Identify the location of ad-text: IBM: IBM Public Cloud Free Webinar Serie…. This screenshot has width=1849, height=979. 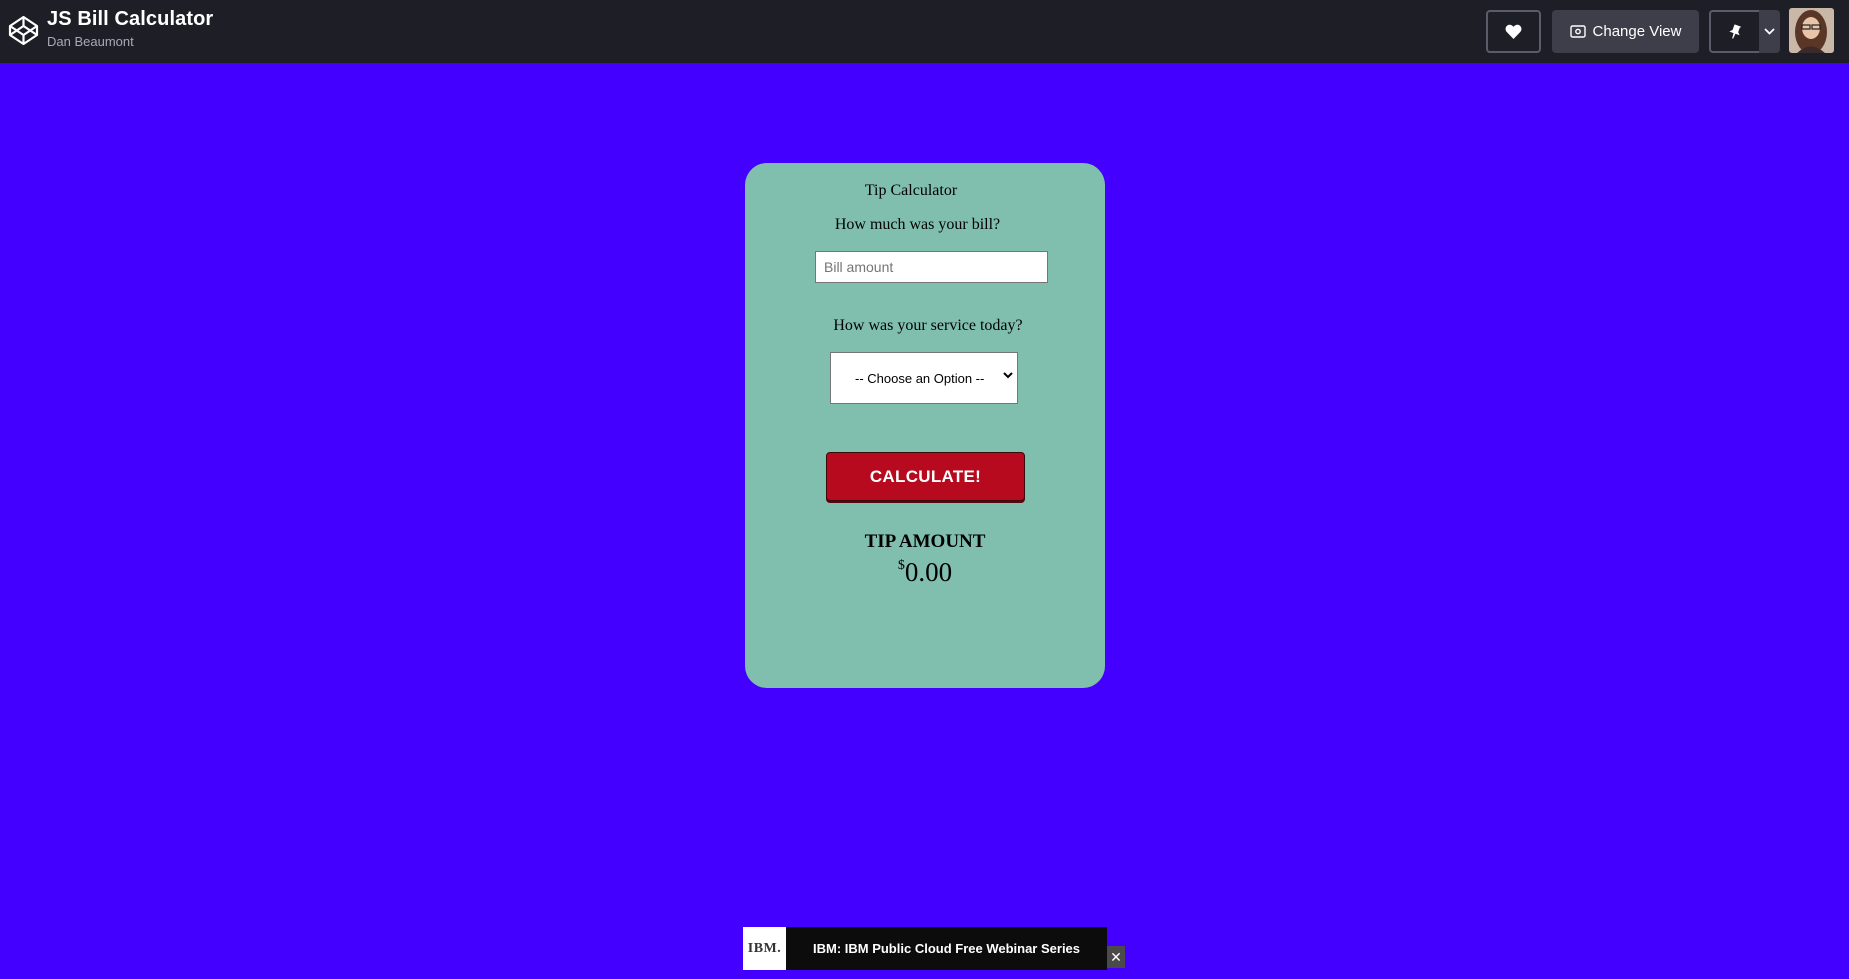
(946, 948).